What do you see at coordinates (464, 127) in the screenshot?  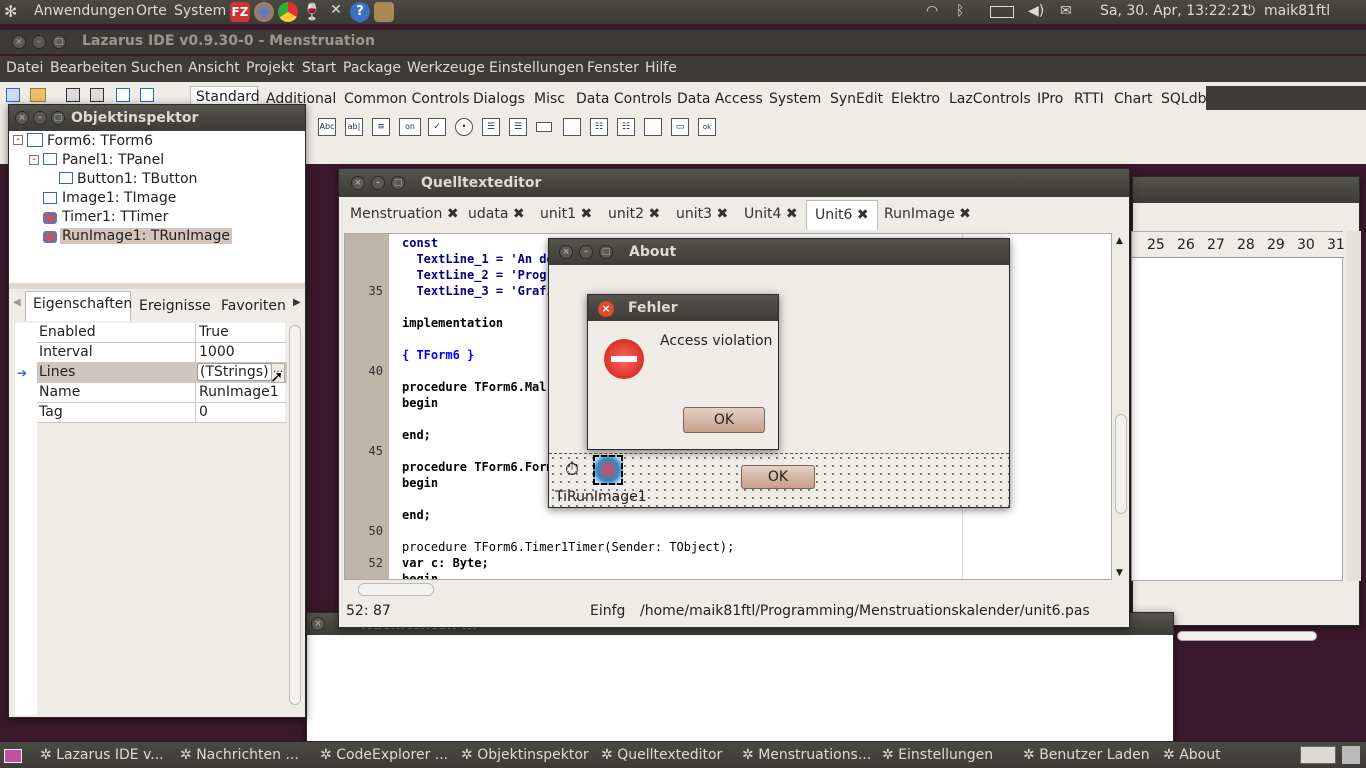 I see `radiobutton-component-icon: •` at bounding box center [464, 127].